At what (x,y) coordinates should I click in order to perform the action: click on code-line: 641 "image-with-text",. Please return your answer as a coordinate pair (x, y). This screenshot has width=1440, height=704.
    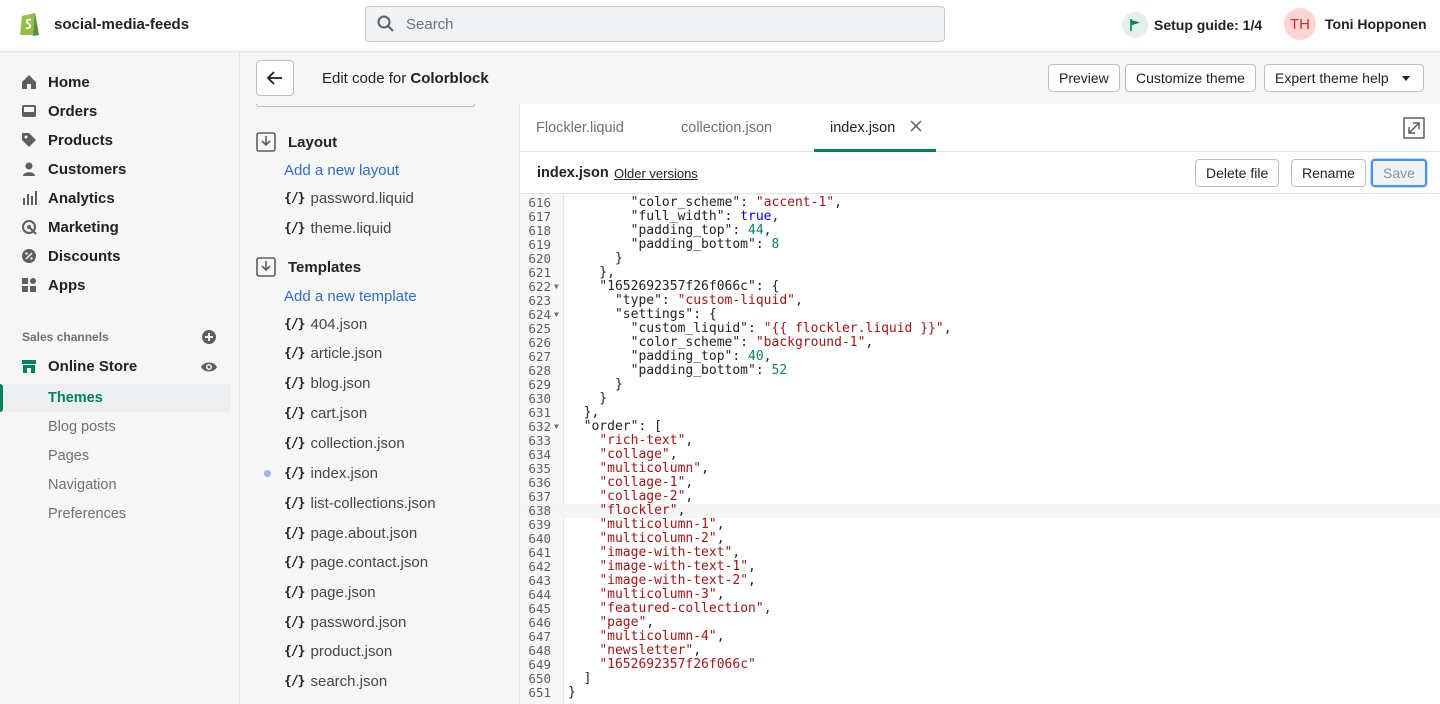
    Looking at the image, I should click on (980, 553).